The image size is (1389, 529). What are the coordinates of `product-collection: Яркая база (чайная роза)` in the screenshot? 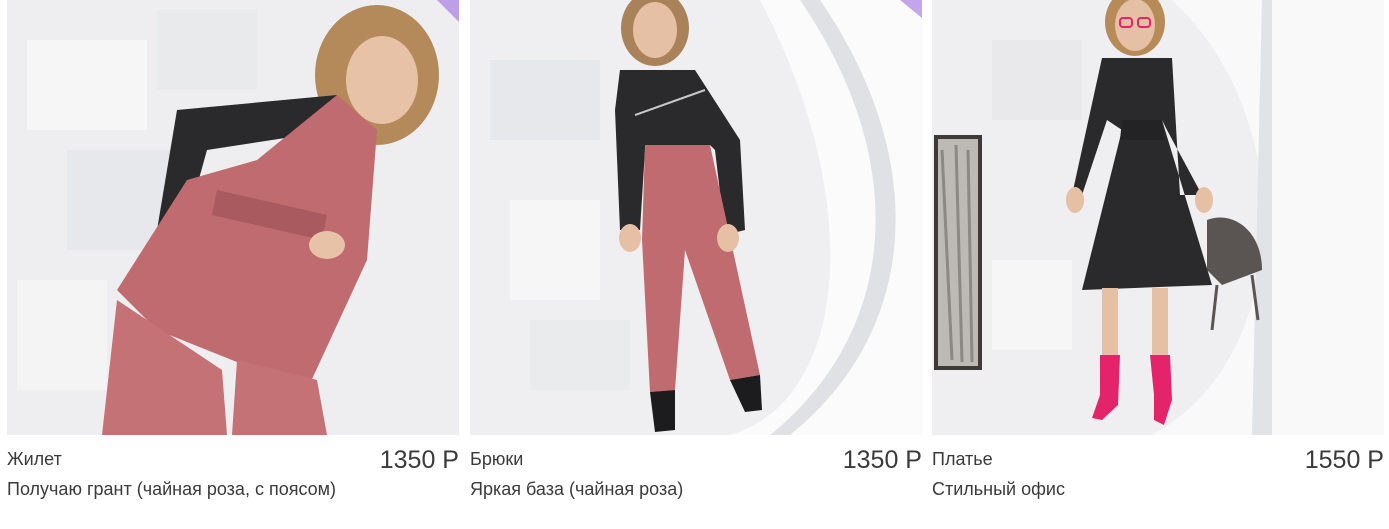 It's located at (576, 489).